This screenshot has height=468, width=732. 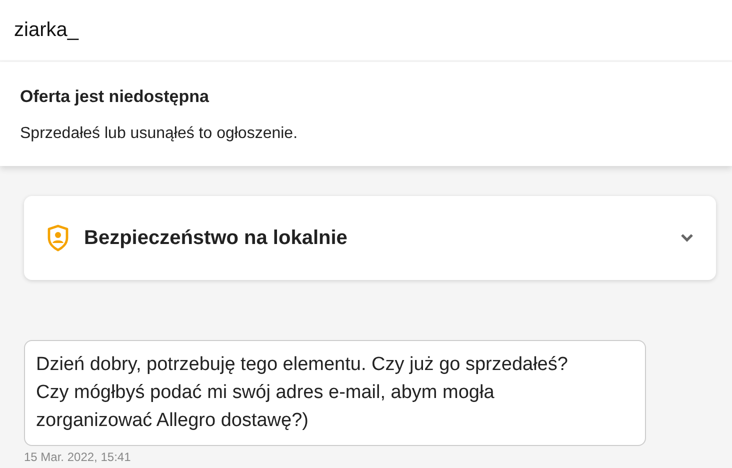 I want to click on message-time: 15 Mar. 2022, 15:41, so click(x=78, y=457).